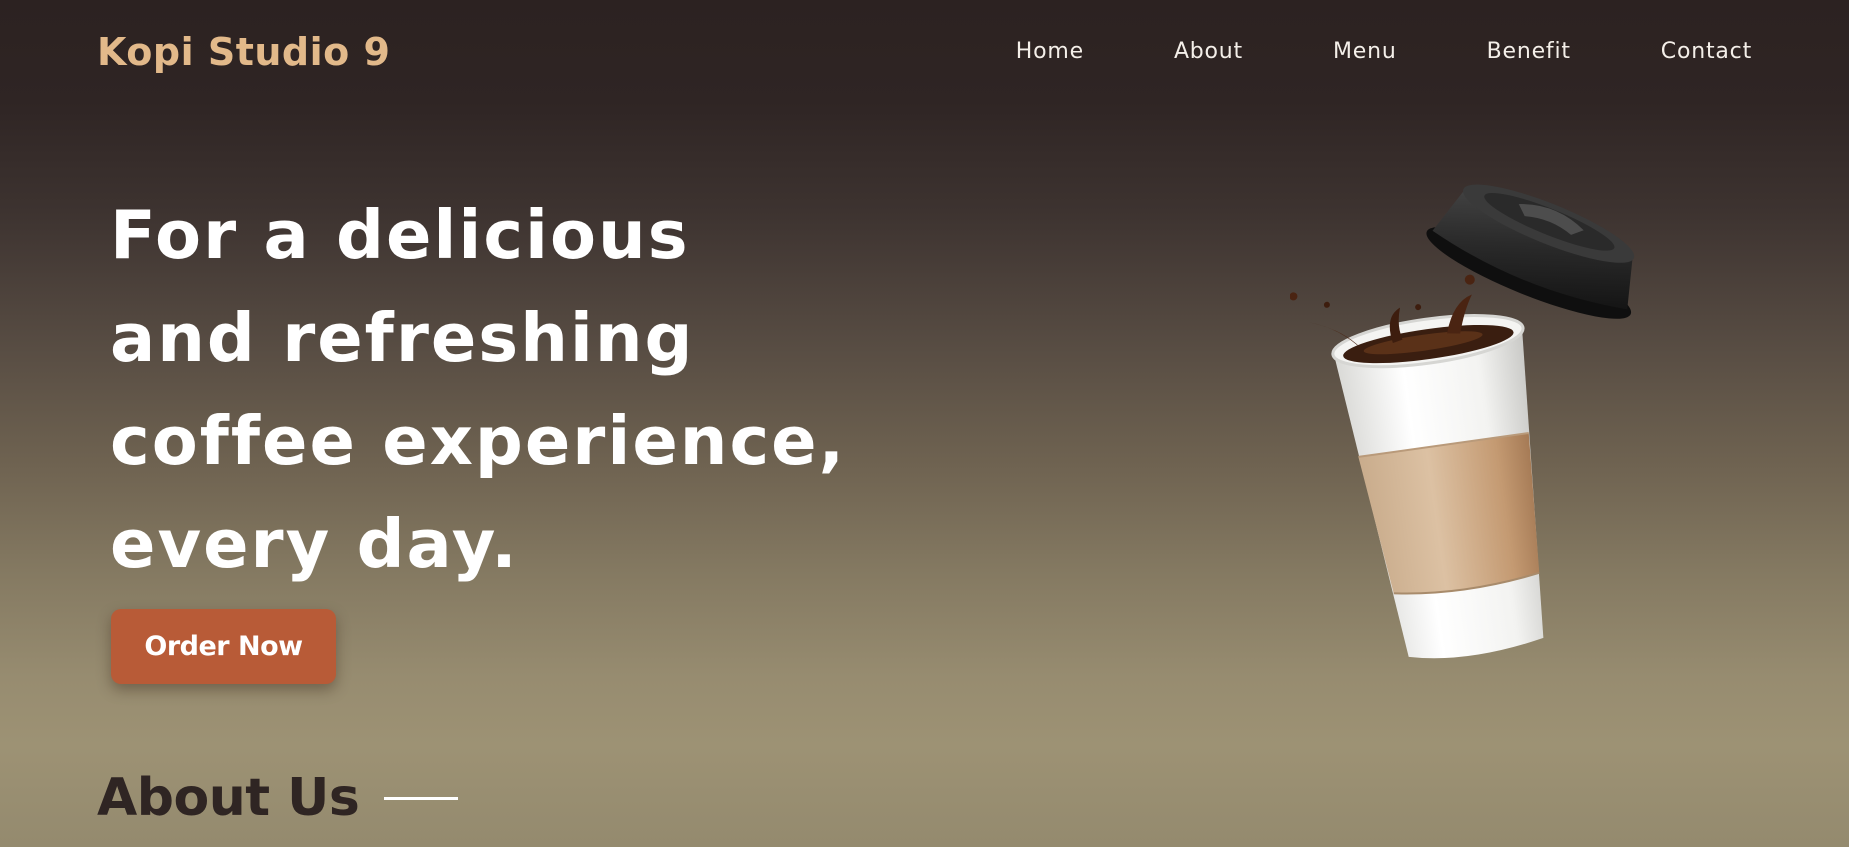 The height and width of the screenshot is (847, 1849). I want to click on about-us-heading: About Us, so click(228, 798).